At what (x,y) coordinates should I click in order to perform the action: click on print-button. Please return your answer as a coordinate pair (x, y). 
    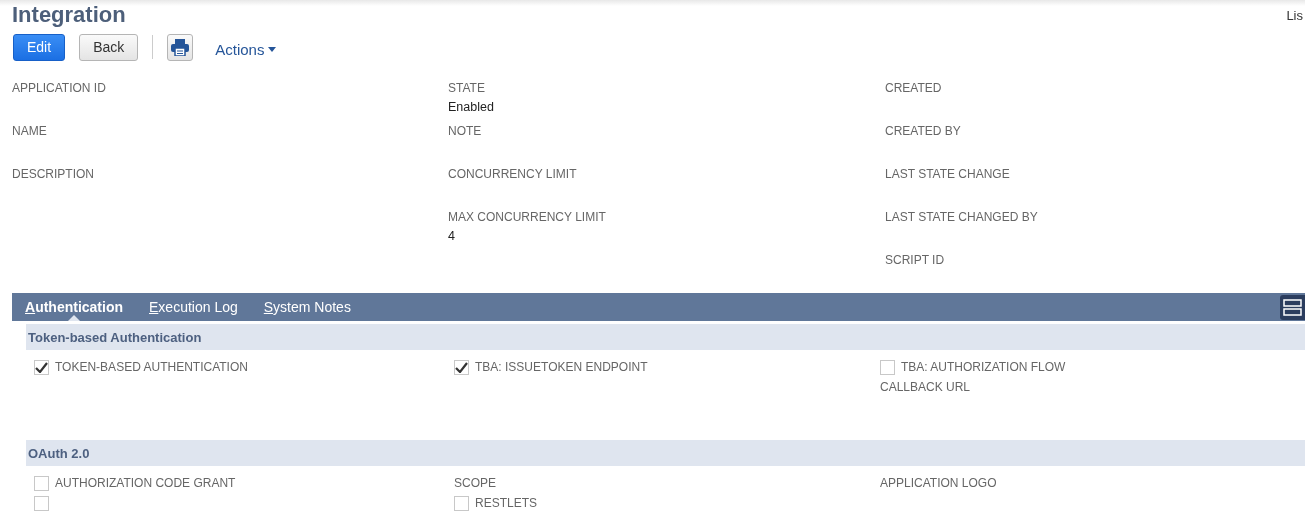
    Looking at the image, I should click on (180, 47).